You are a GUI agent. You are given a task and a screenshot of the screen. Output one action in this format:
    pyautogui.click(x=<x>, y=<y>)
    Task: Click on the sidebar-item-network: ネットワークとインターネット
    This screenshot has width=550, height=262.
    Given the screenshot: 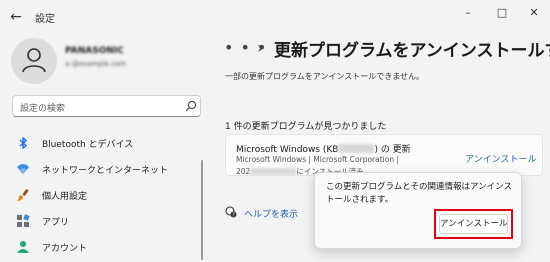 What is the action you would take?
    pyautogui.click(x=106, y=169)
    